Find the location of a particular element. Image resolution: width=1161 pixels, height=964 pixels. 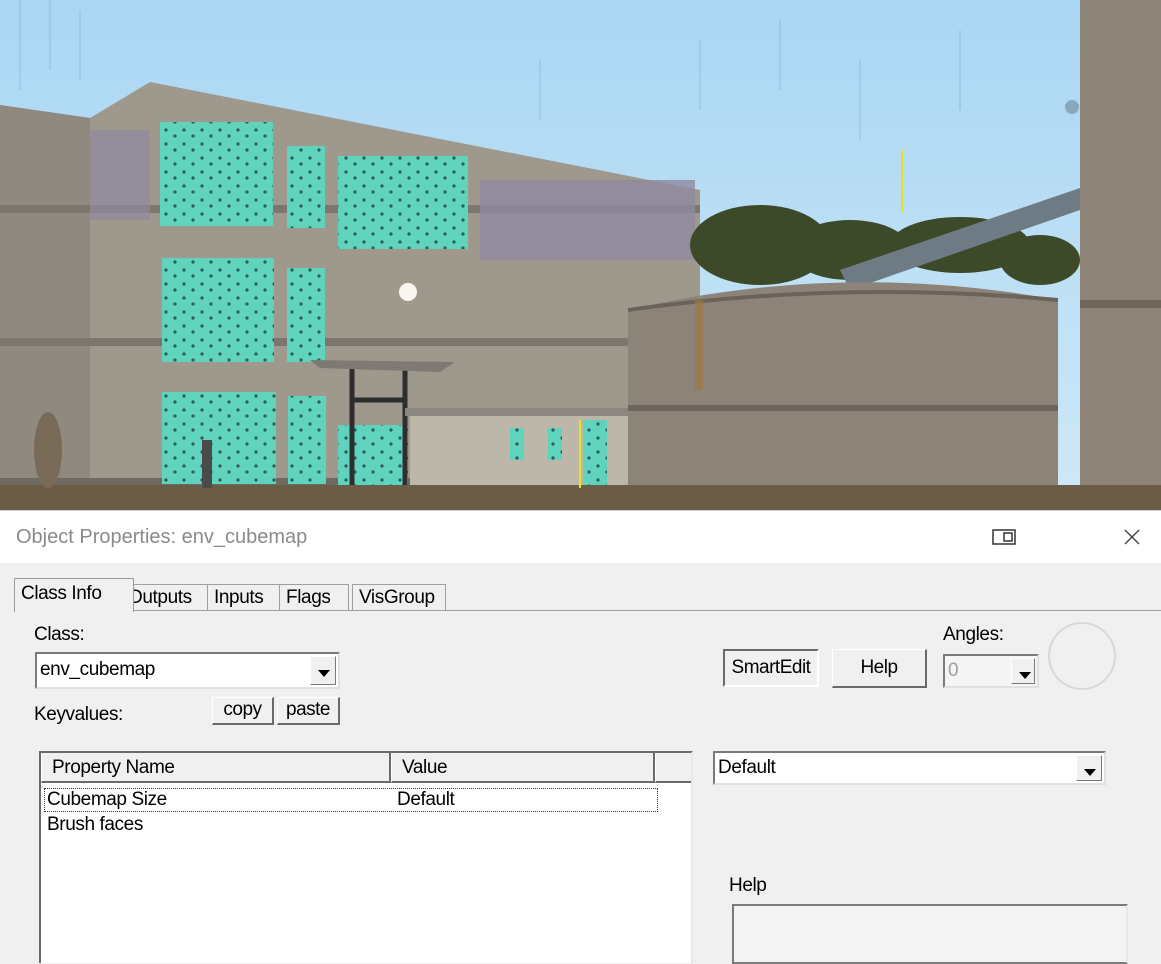

class-value: env_cubemap is located at coordinates (97, 669).